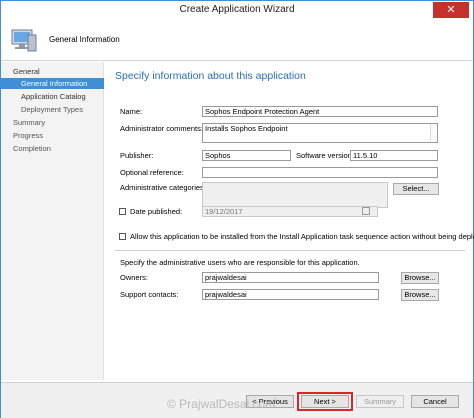 This screenshot has width=474, height=418. Describe the element at coordinates (52, 135) in the screenshot. I see `sidebar-item-progress: Progress` at that location.